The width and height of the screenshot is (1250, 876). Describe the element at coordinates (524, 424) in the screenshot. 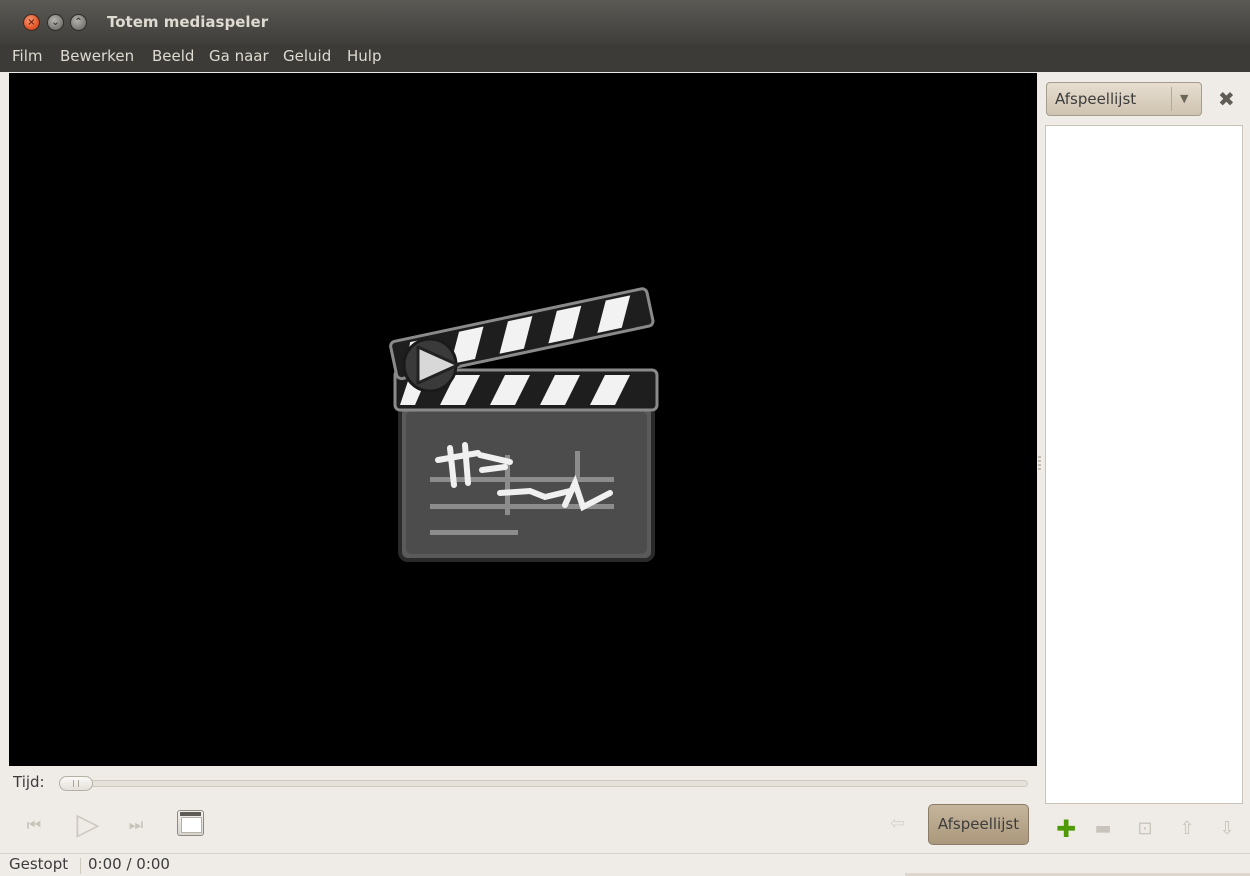

I see `clapperboard-icon` at that location.